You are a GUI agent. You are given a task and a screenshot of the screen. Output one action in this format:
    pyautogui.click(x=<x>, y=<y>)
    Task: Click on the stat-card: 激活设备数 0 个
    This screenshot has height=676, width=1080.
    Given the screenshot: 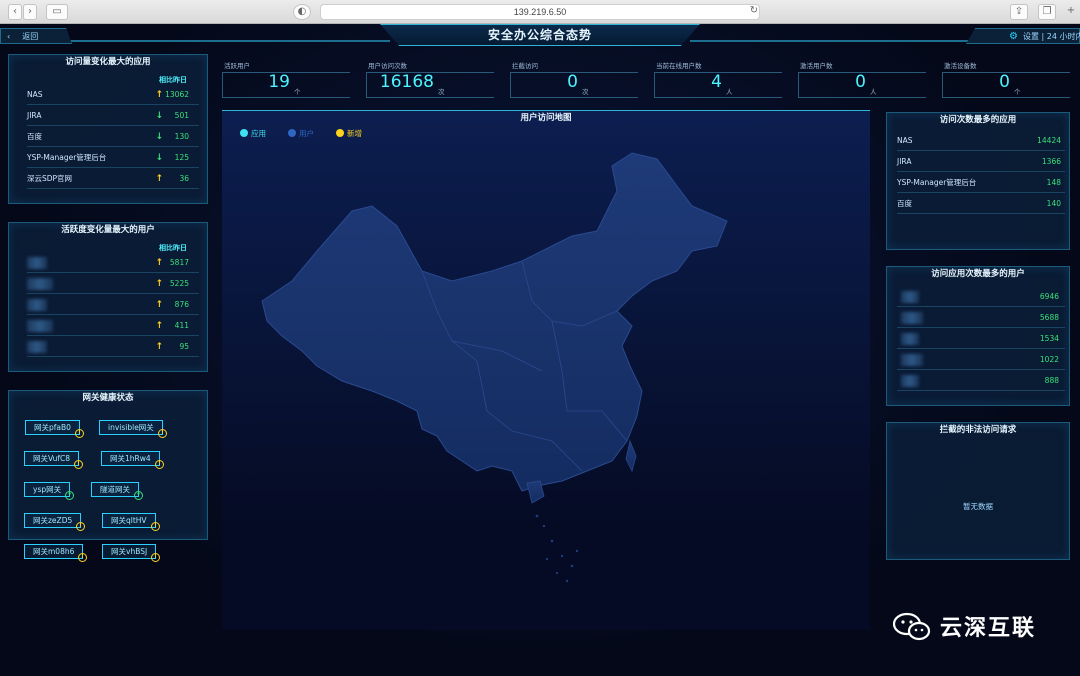 What is the action you would take?
    pyautogui.click(x=1006, y=79)
    